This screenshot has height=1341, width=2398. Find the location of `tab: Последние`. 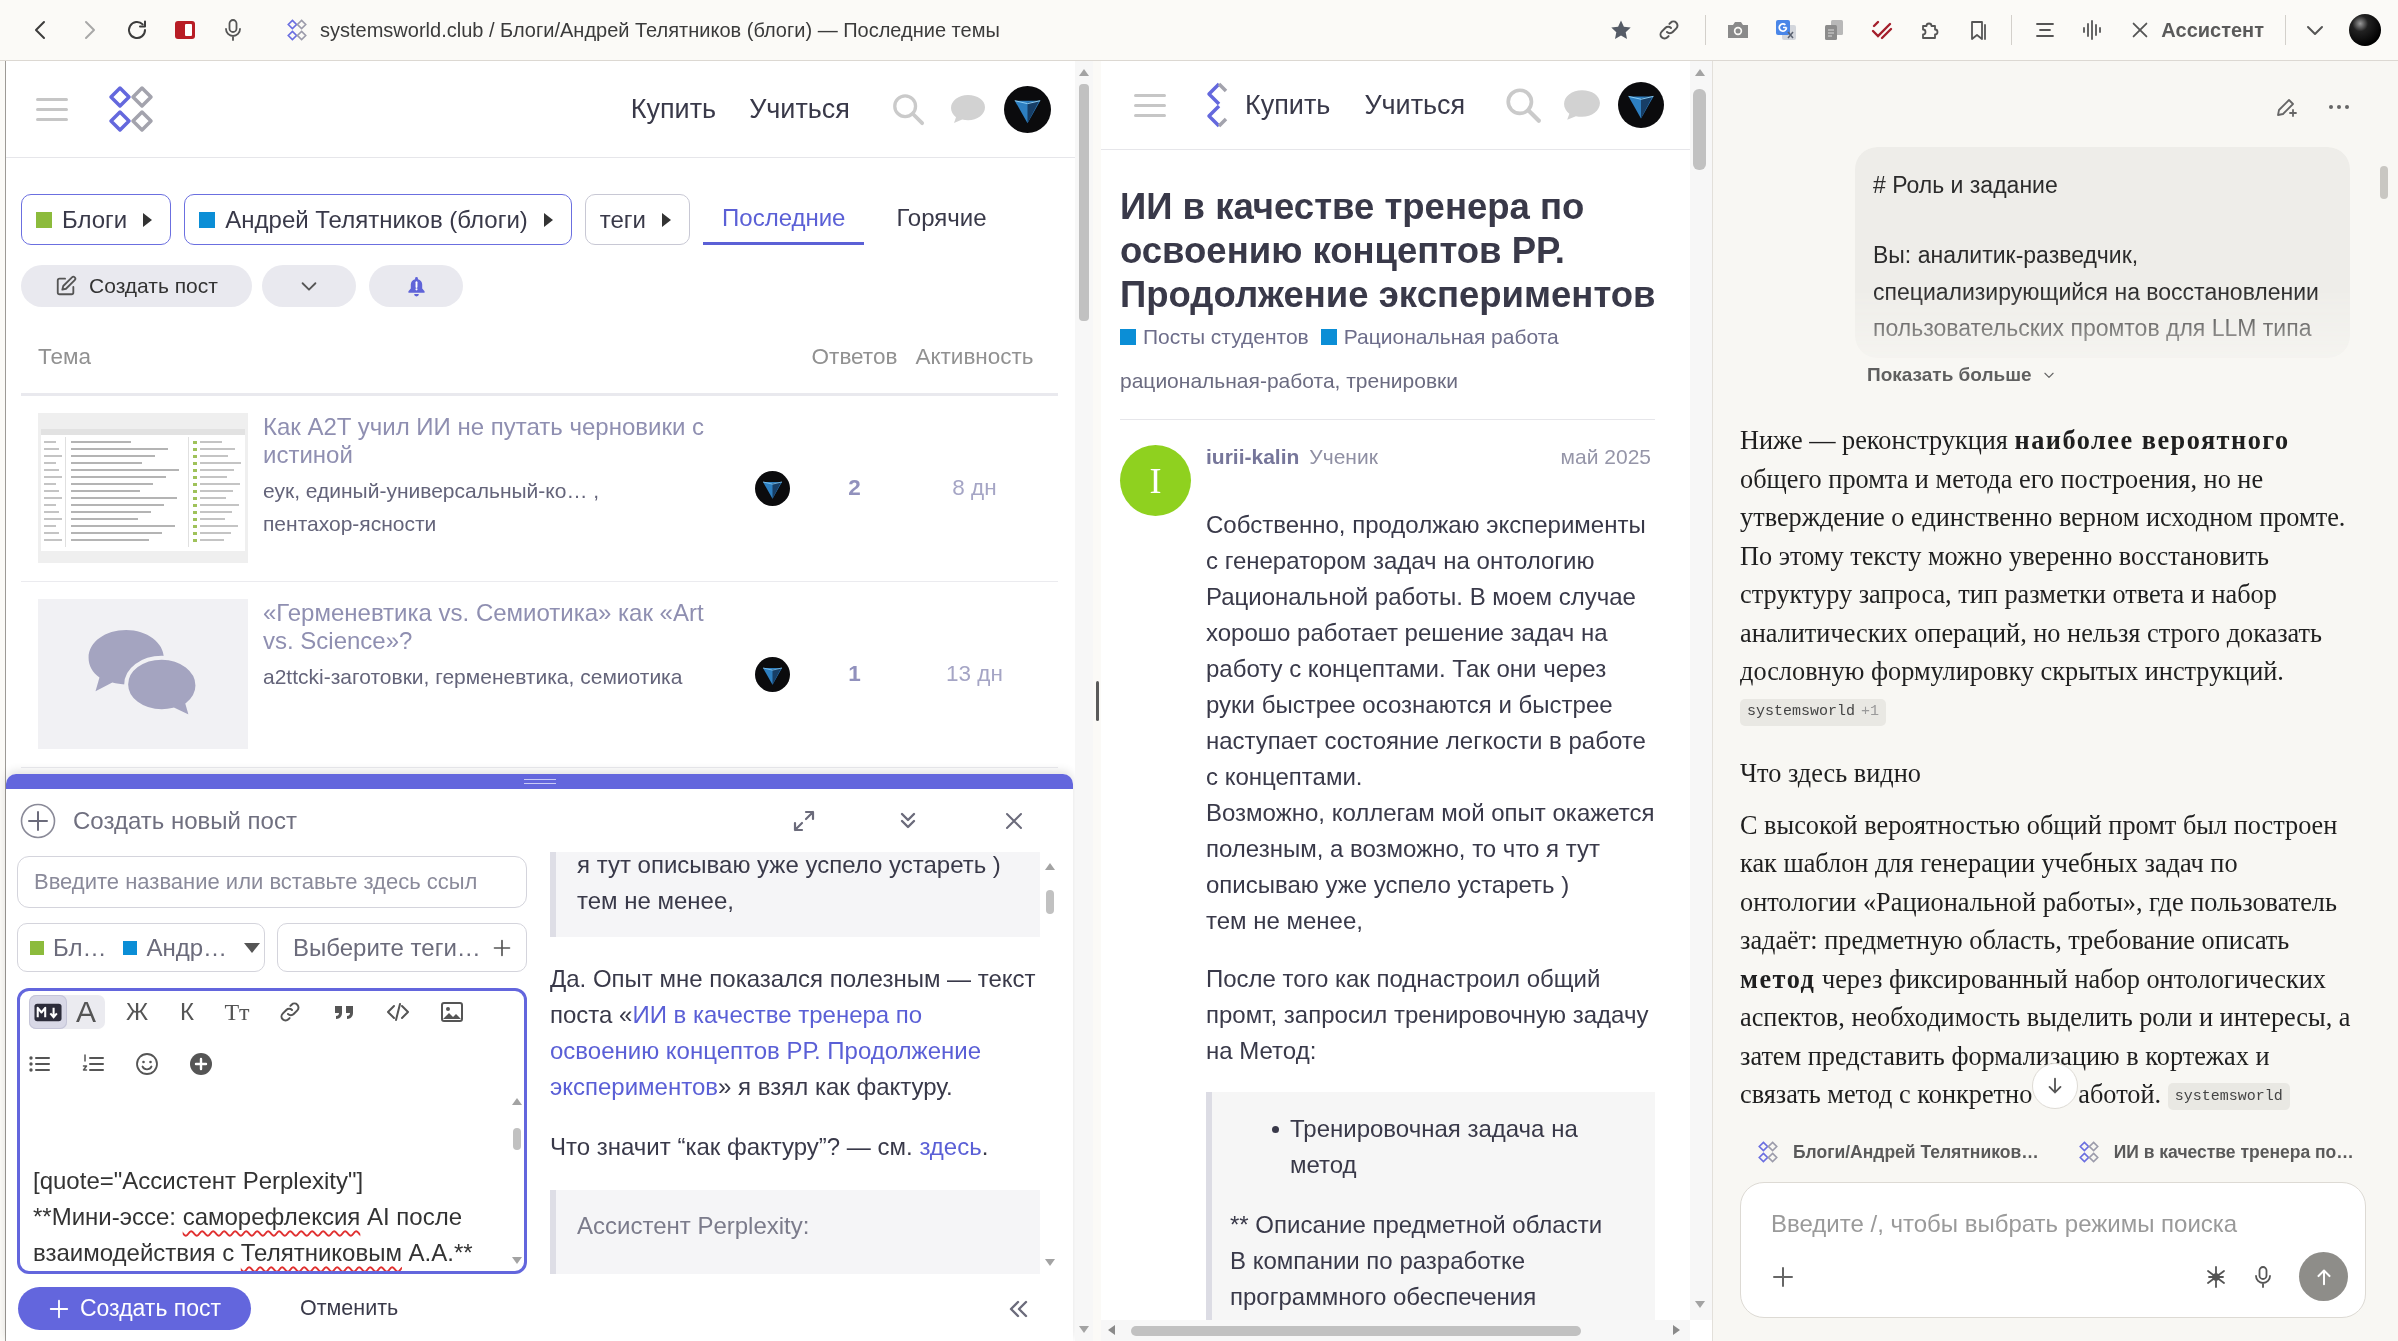

tab: Последние is located at coordinates (784, 219).